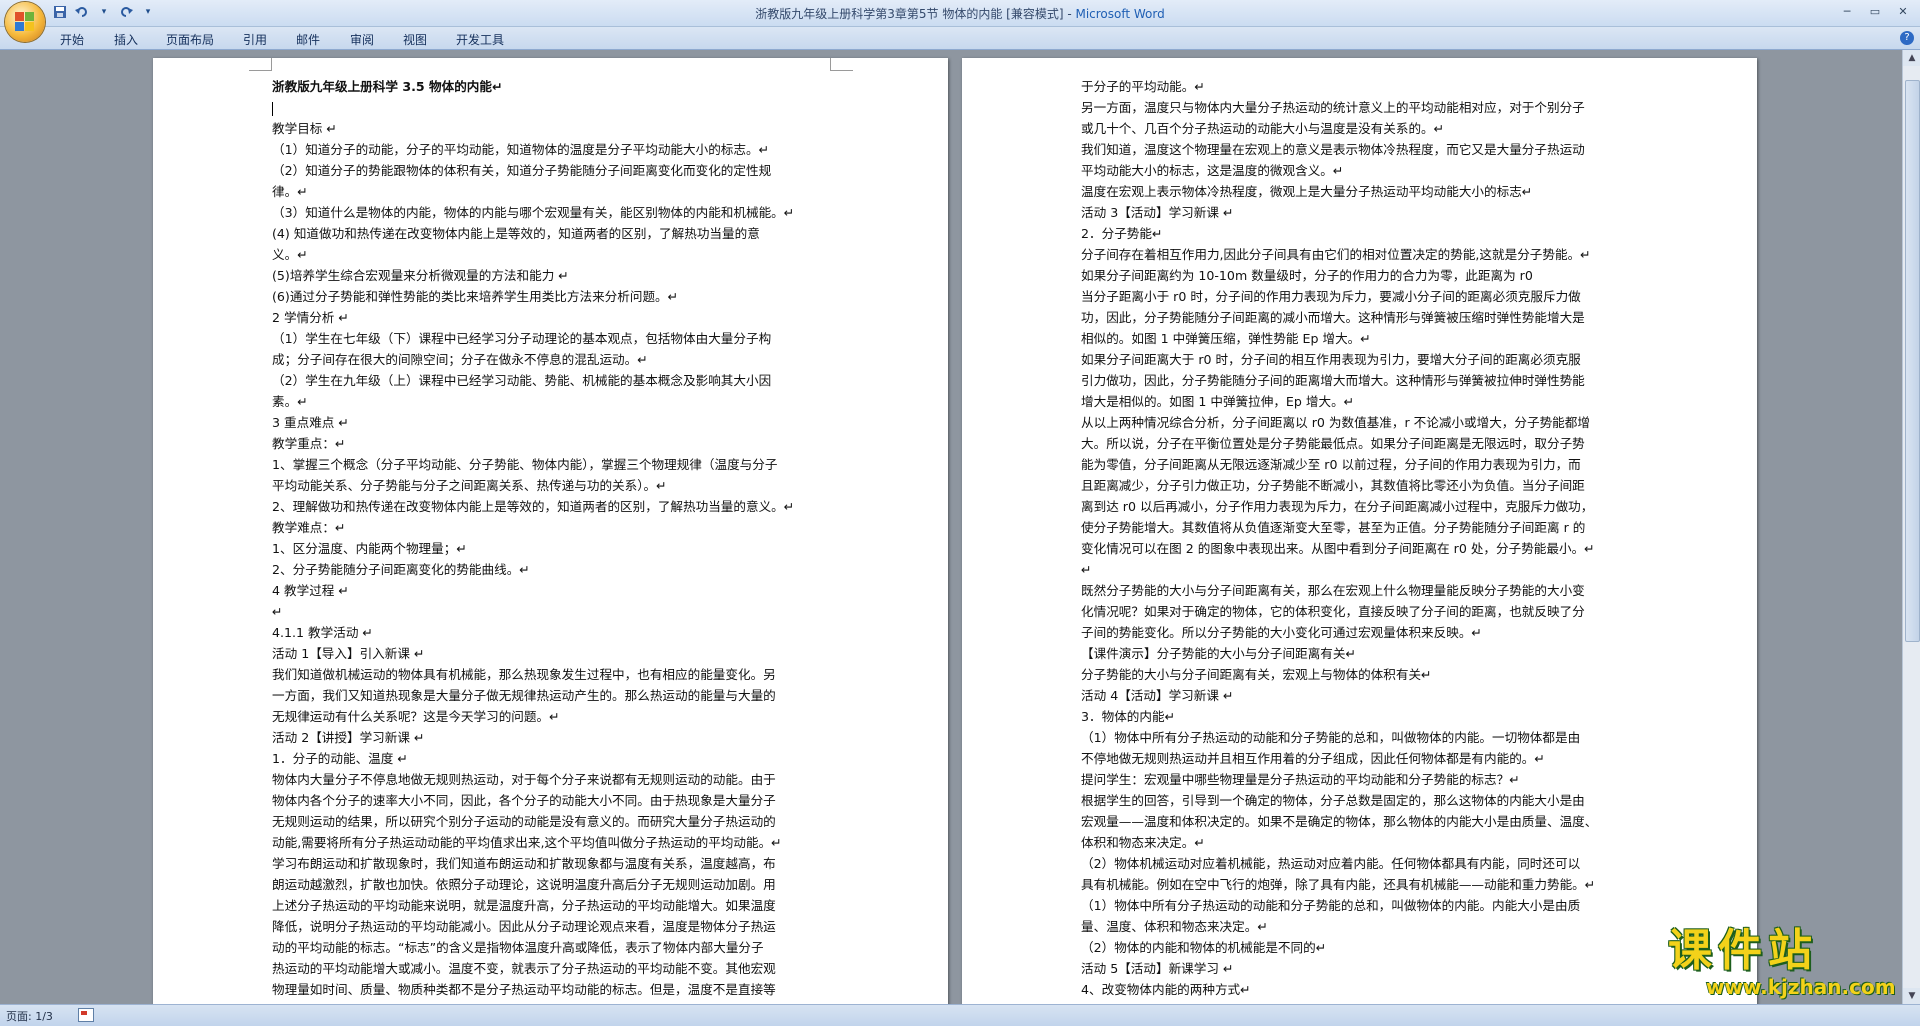 The height and width of the screenshot is (1026, 1920). What do you see at coordinates (1333, 443) in the screenshot?
I see `text-line: 大。所以说，分子在平衡位置处是分子势能最低点。如果分子间距离是无限远时，取分子势` at bounding box center [1333, 443].